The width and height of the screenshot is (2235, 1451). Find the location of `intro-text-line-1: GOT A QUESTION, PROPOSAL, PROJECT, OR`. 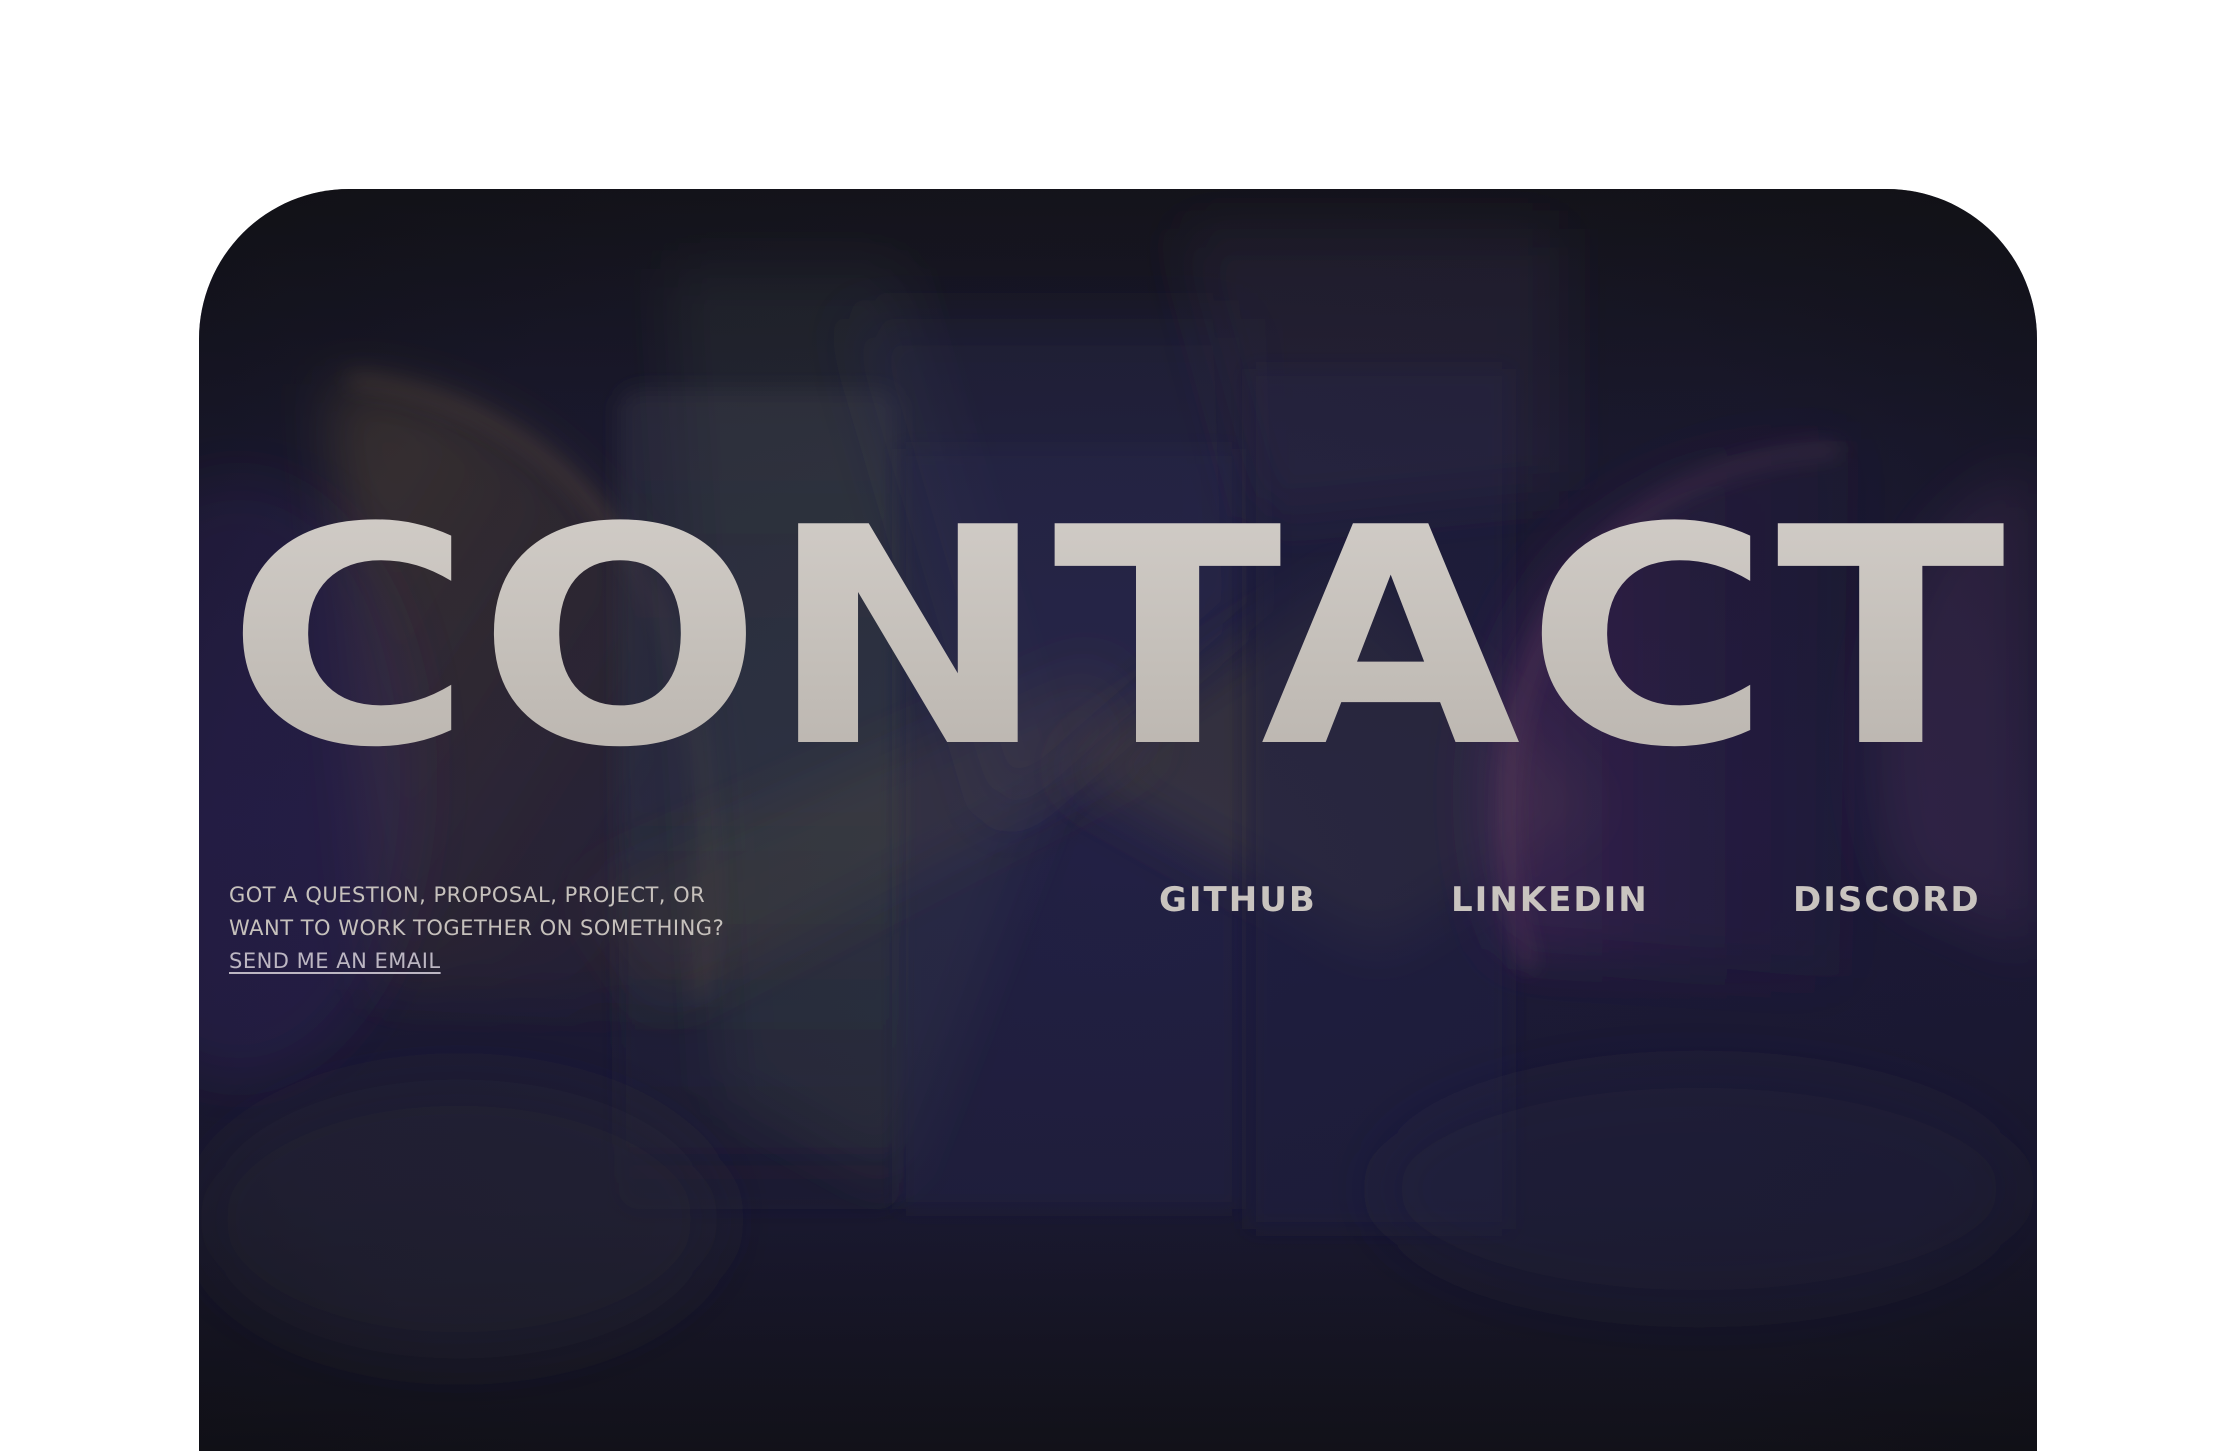

intro-text-line-1: GOT A QUESTION, PROPOSAL, PROJECT, OR is located at coordinates (467, 895).